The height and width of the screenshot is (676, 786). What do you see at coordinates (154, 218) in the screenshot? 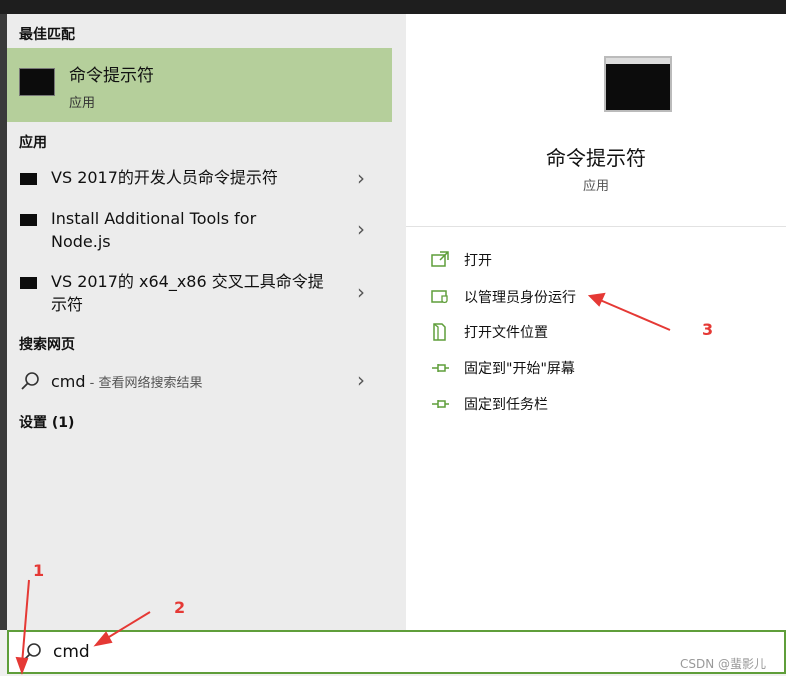
I see `app-item-label: Install Additional Tools for` at bounding box center [154, 218].